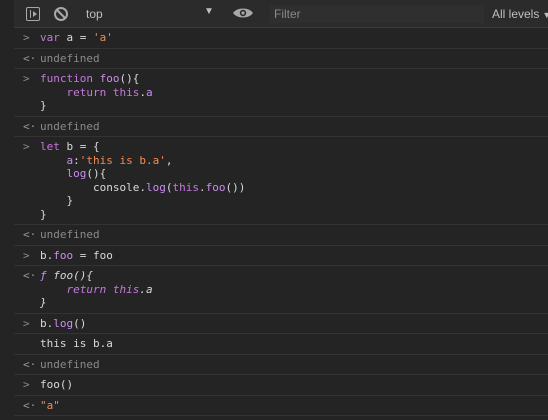  What do you see at coordinates (281, 38) in the screenshot?
I see `console-input-row: > var a = 'a'` at bounding box center [281, 38].